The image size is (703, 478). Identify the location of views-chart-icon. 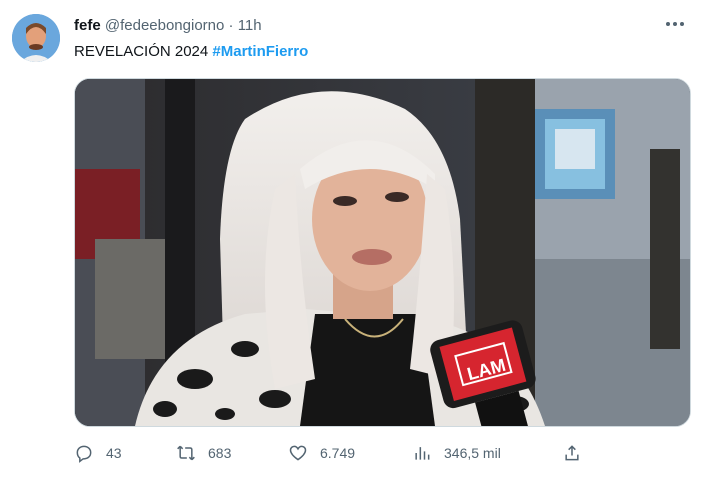
(422, 453).